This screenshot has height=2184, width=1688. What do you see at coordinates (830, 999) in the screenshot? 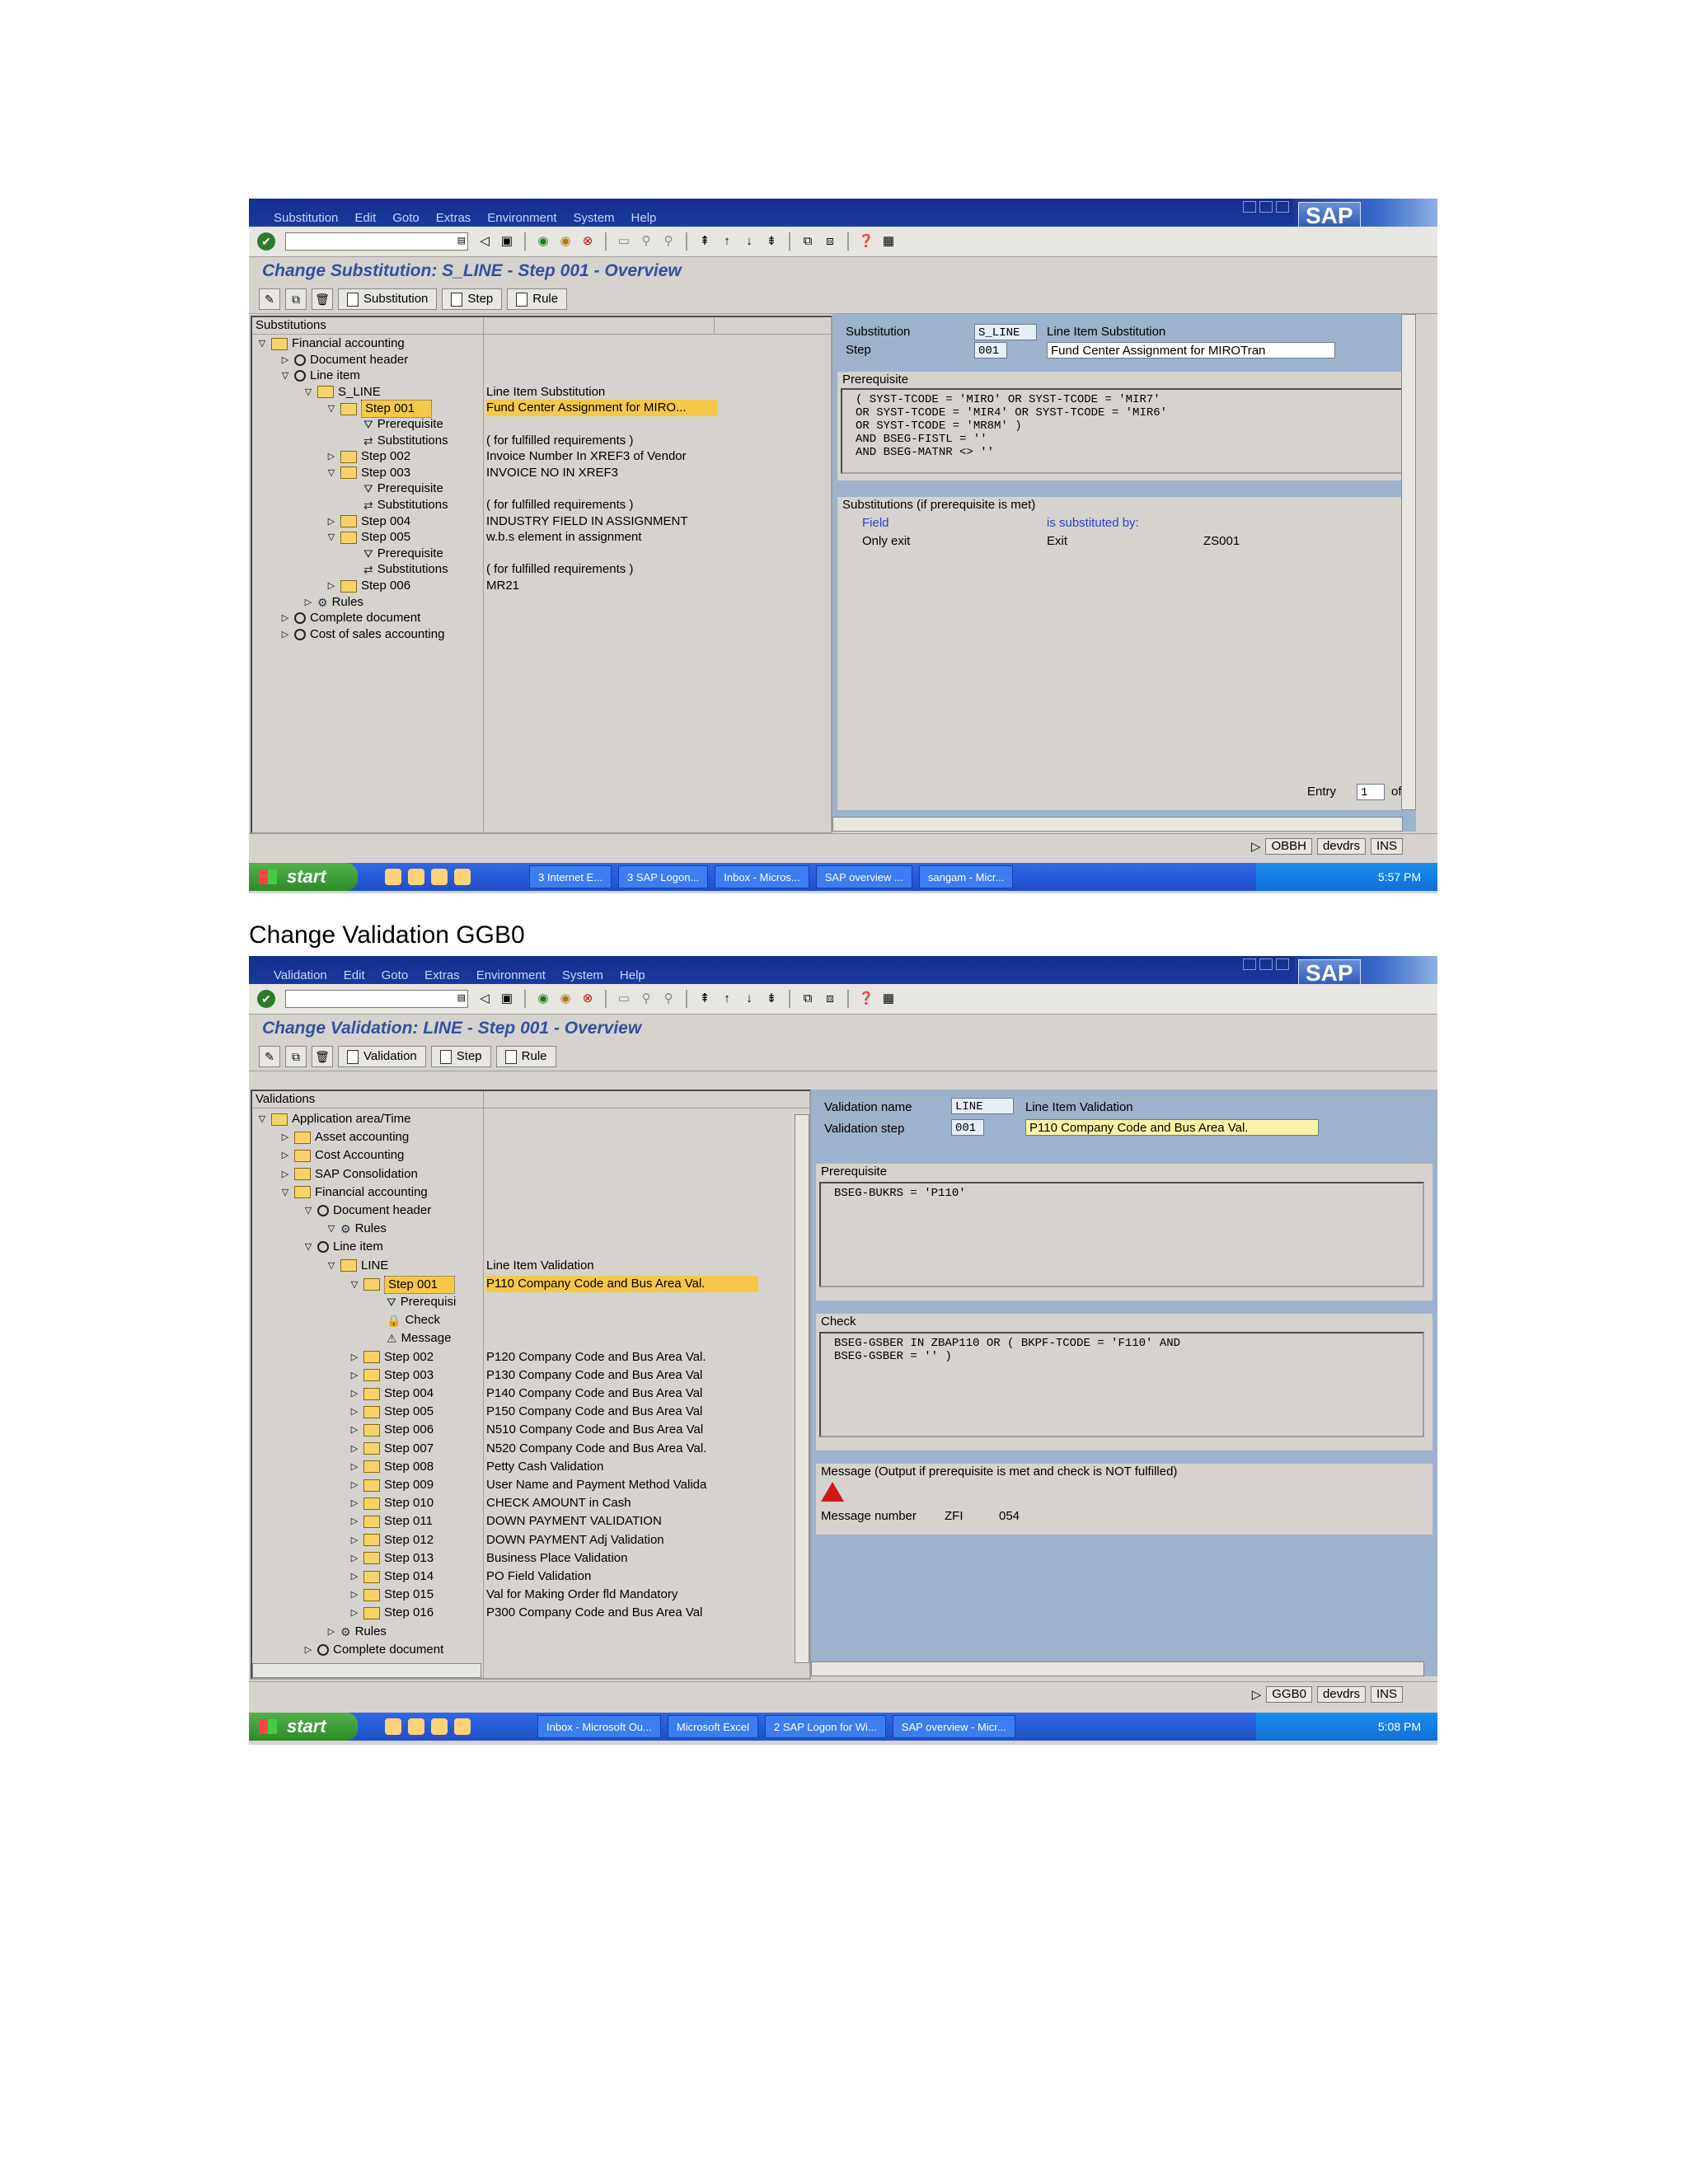
I see `shortcut-icon: ⧈` at bounding box center [830, 999].